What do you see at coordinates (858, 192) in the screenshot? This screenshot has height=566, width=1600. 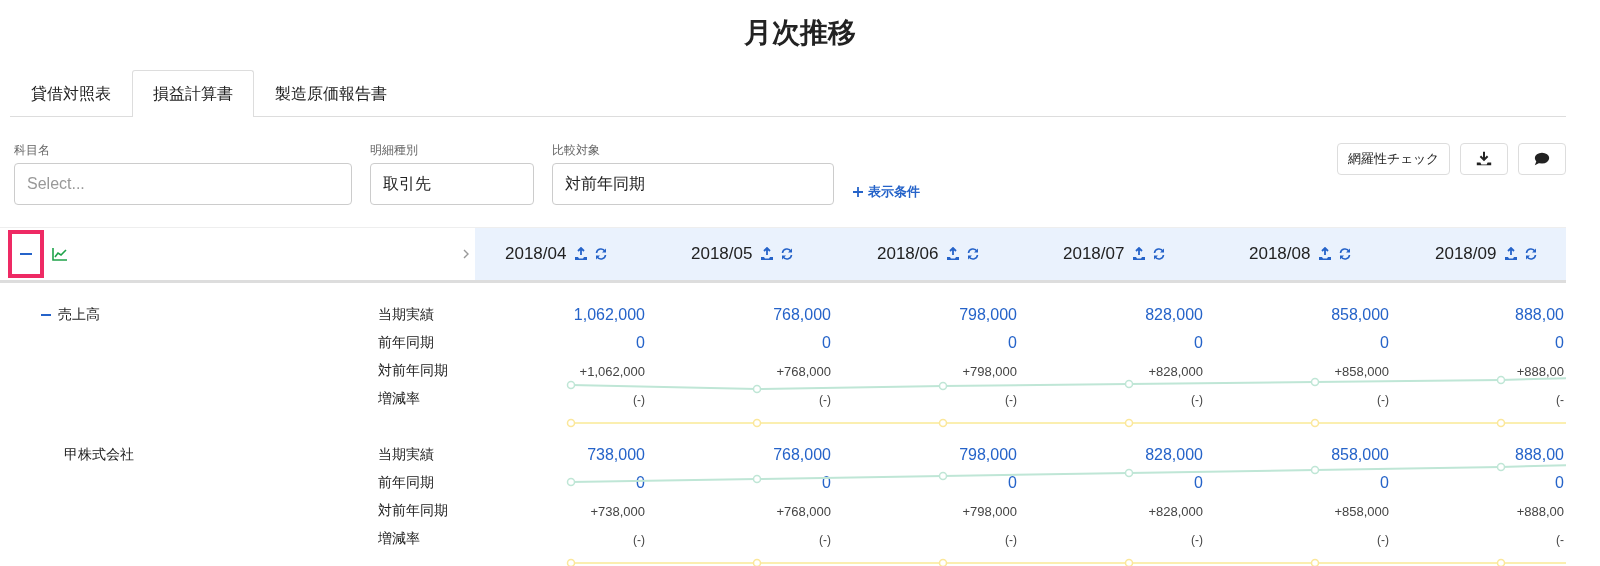 I see `plus-icon` at bounding box center [858, 192].